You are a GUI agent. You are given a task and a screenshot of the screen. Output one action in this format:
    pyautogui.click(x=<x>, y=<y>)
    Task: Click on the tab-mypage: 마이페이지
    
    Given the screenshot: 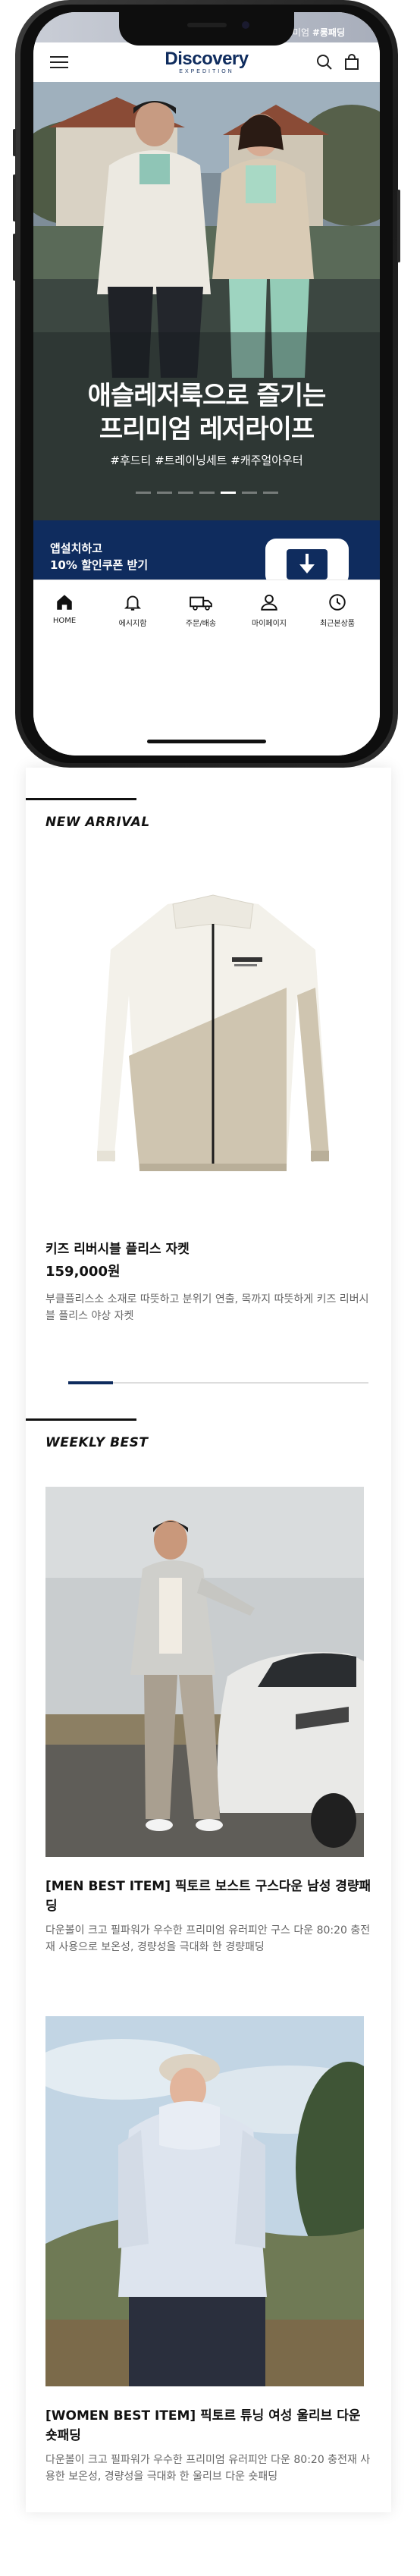 What is the action you would take?
    pyautogui.click(x=269, y=610)
    